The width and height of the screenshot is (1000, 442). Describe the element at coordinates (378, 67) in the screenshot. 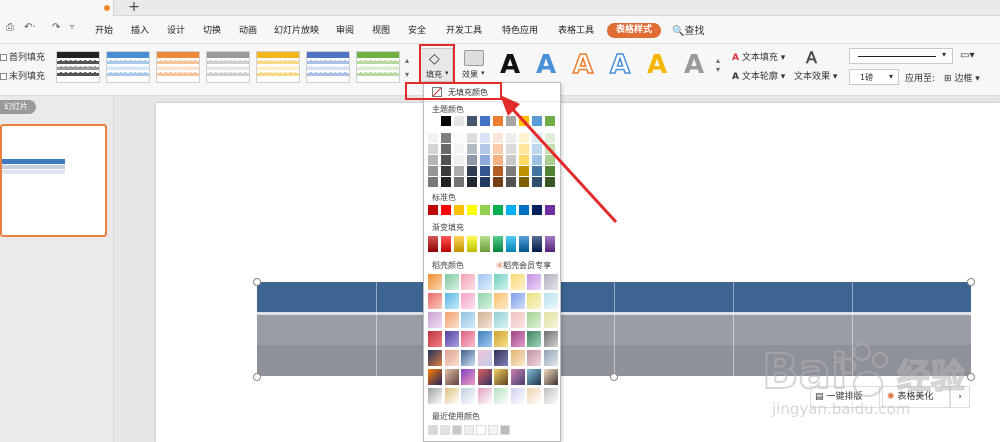

I see `table-style-green` at that location.